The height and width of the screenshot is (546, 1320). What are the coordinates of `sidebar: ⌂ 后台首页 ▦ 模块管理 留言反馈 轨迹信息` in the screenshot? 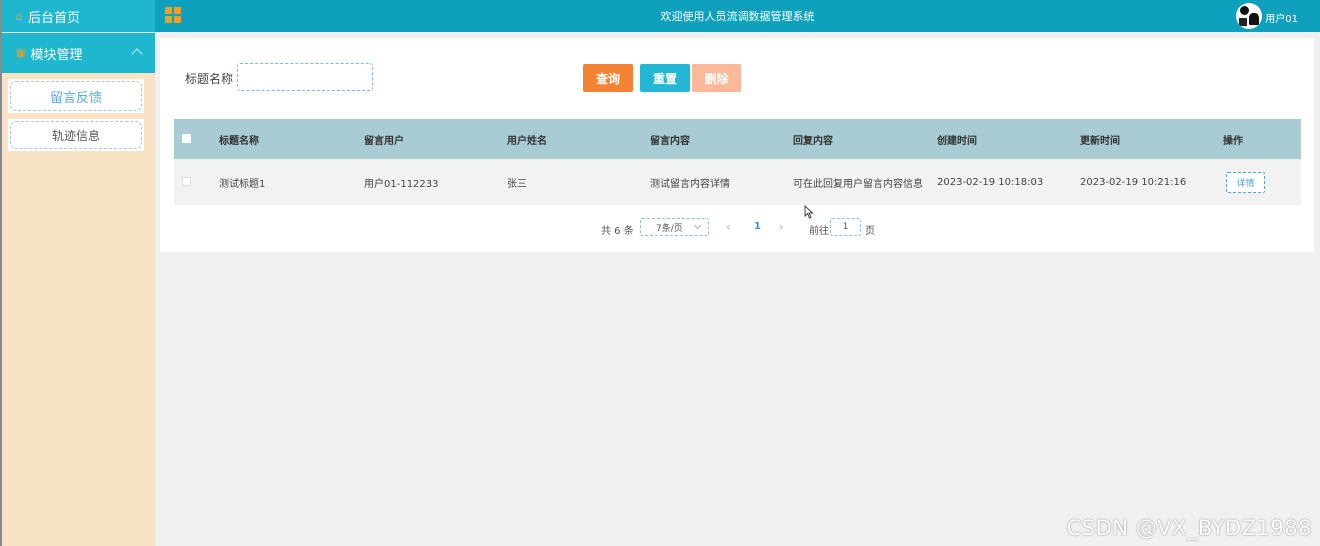 It's located at (77, 273).